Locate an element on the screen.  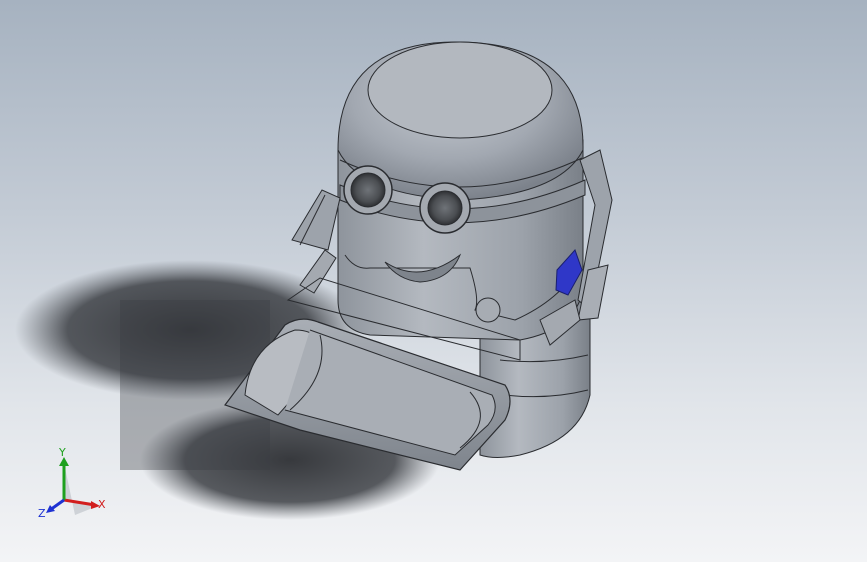
side-button is located at coordinates (488, 310).